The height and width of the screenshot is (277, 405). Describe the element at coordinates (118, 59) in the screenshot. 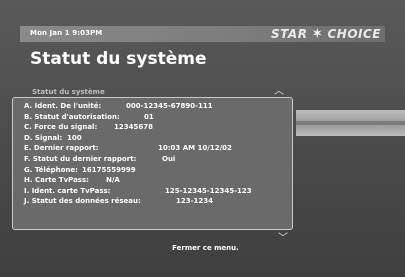

I see `page-title: Statut du système` at that location.